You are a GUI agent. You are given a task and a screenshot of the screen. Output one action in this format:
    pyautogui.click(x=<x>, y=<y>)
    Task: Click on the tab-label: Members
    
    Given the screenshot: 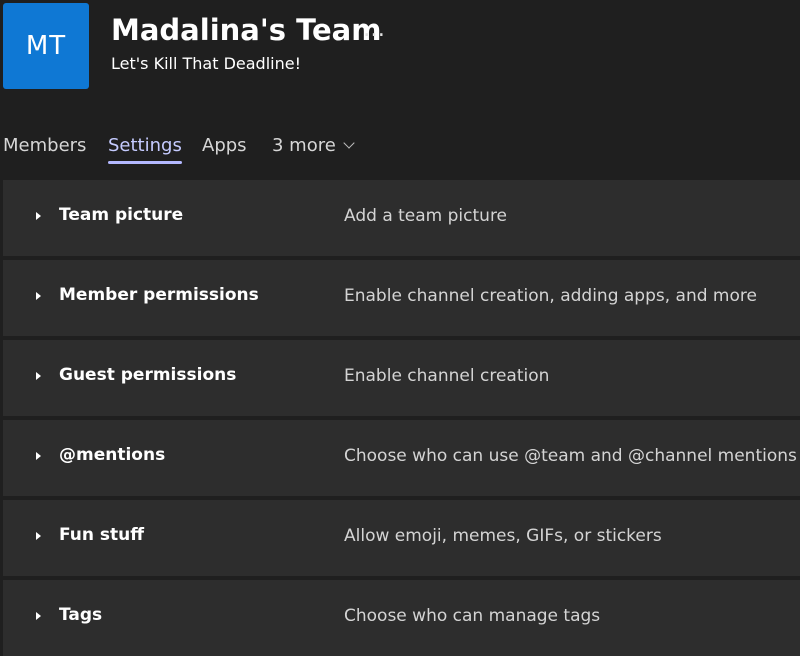 What is the action you would take?
    pyautogui.click(x=45, y=145)
    